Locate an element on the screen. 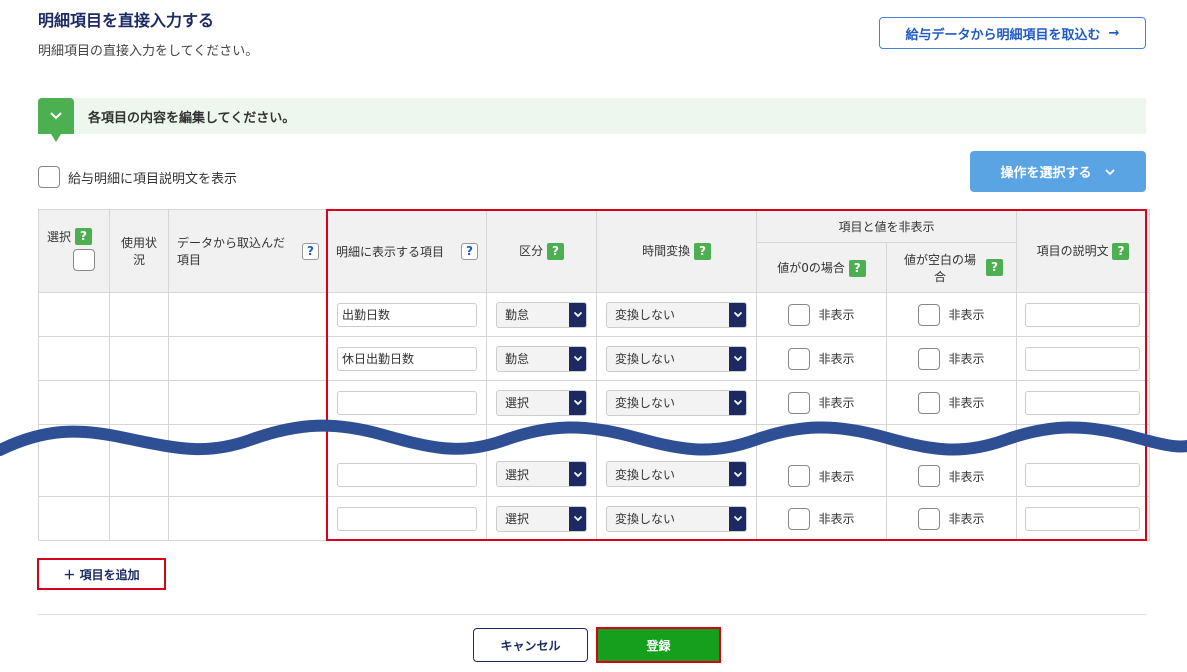 The width and height of the screenshot is (1187, 672). table-row: 選択 変換しない 非表示 非表示 is located at coordinates (594, 518).